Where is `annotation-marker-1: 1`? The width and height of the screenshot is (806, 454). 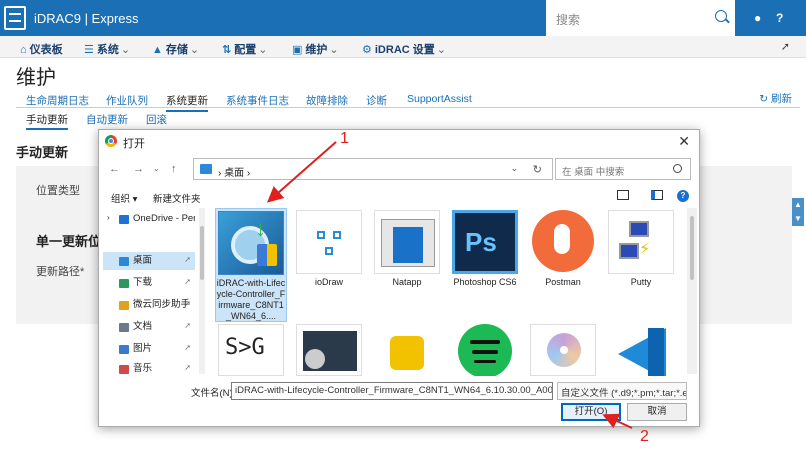 annotation-marker-1: 1 is located at coordinates (344, 138).